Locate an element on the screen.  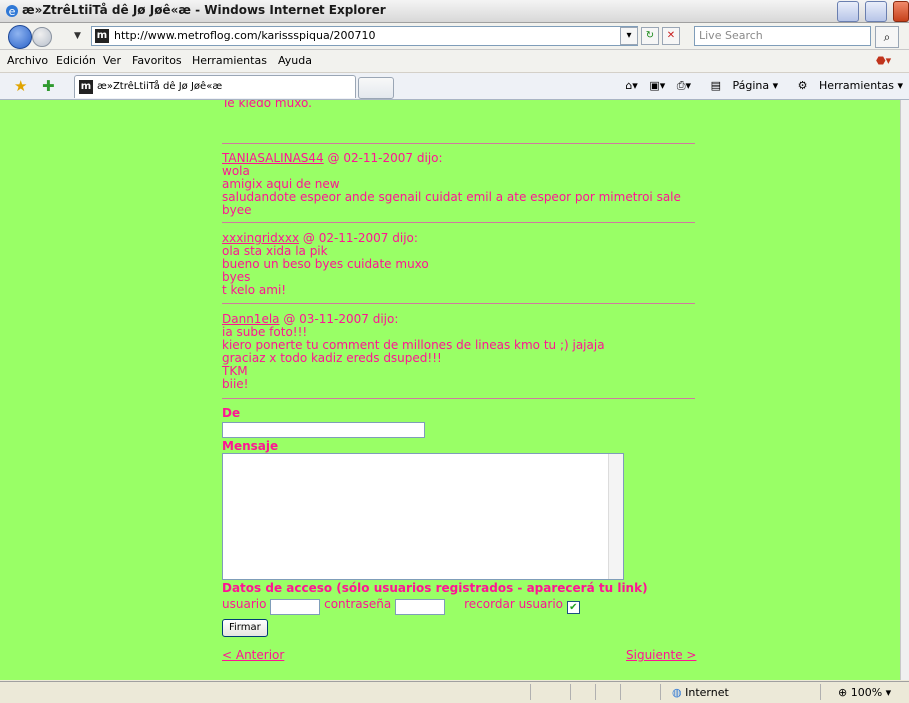
usuario-input is located at coordinates (295, 606).